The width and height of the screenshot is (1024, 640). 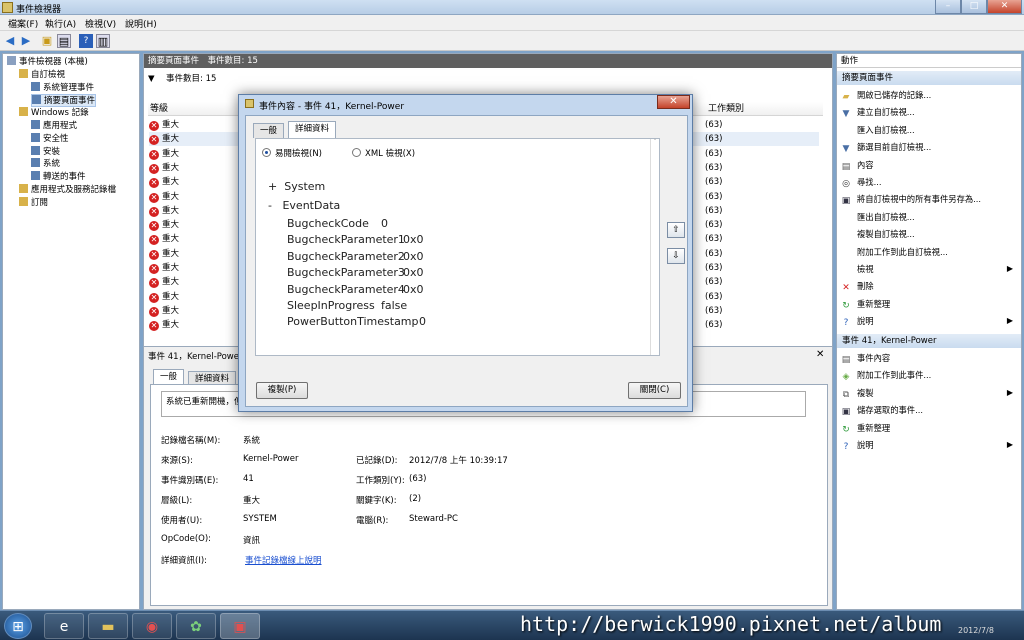 What do you see at coordinates (282, 390) in the screenshot?
I see `copy-button: 複製(P)` at bounding box center [282, 390].